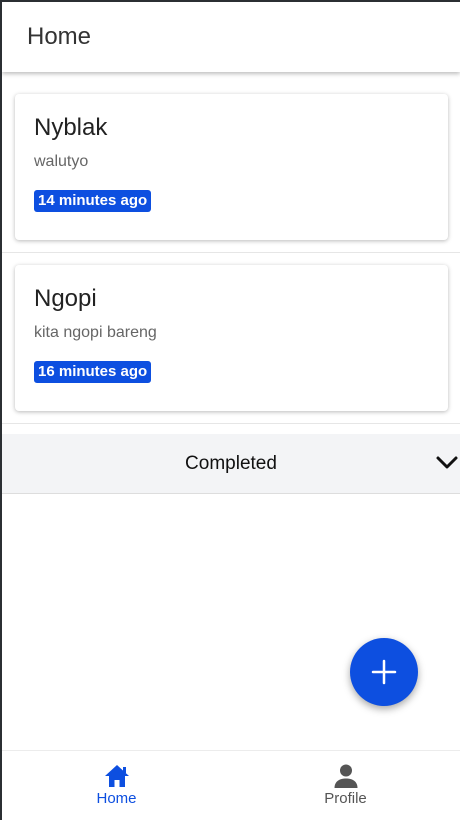 Image resolution: width=460 pixels, height=820 pixels. What do you see at coordinates (93, 372) in the screenshot?
I see `time-badge: 16 minutes ago` at bounding box center [93, 372].